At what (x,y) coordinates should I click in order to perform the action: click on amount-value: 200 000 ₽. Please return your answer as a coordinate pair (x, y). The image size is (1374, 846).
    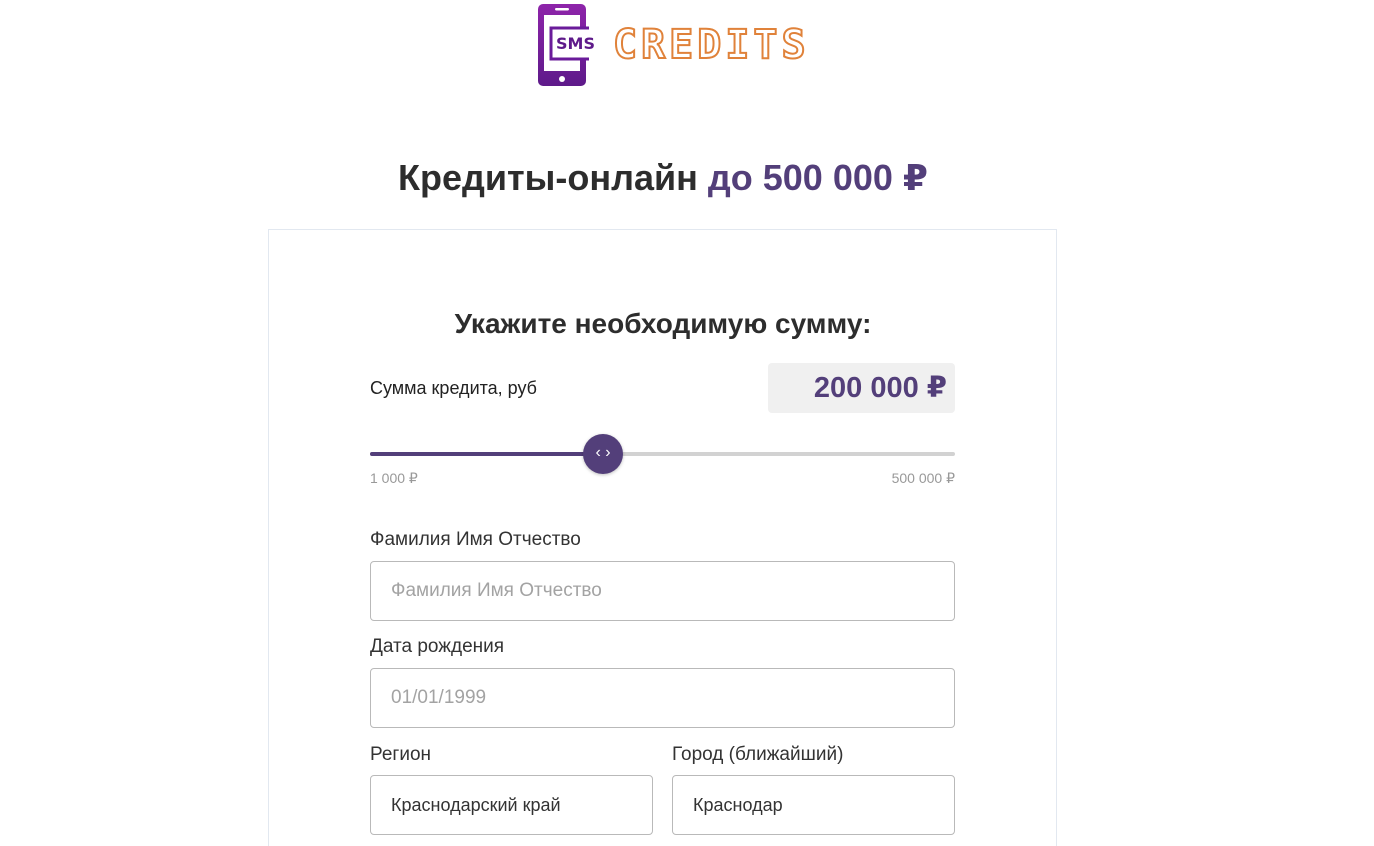
    Looking at the image, I should click on (861, 388).